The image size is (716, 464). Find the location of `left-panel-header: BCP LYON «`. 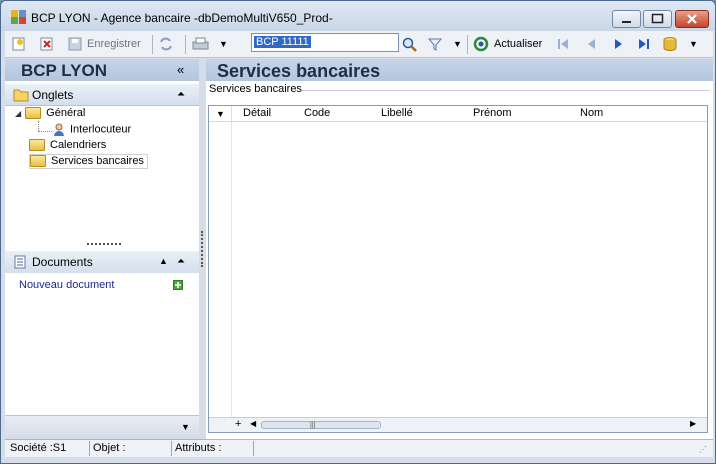

left-panel-header: BCP LYON « is located at coordinates (102, 70).